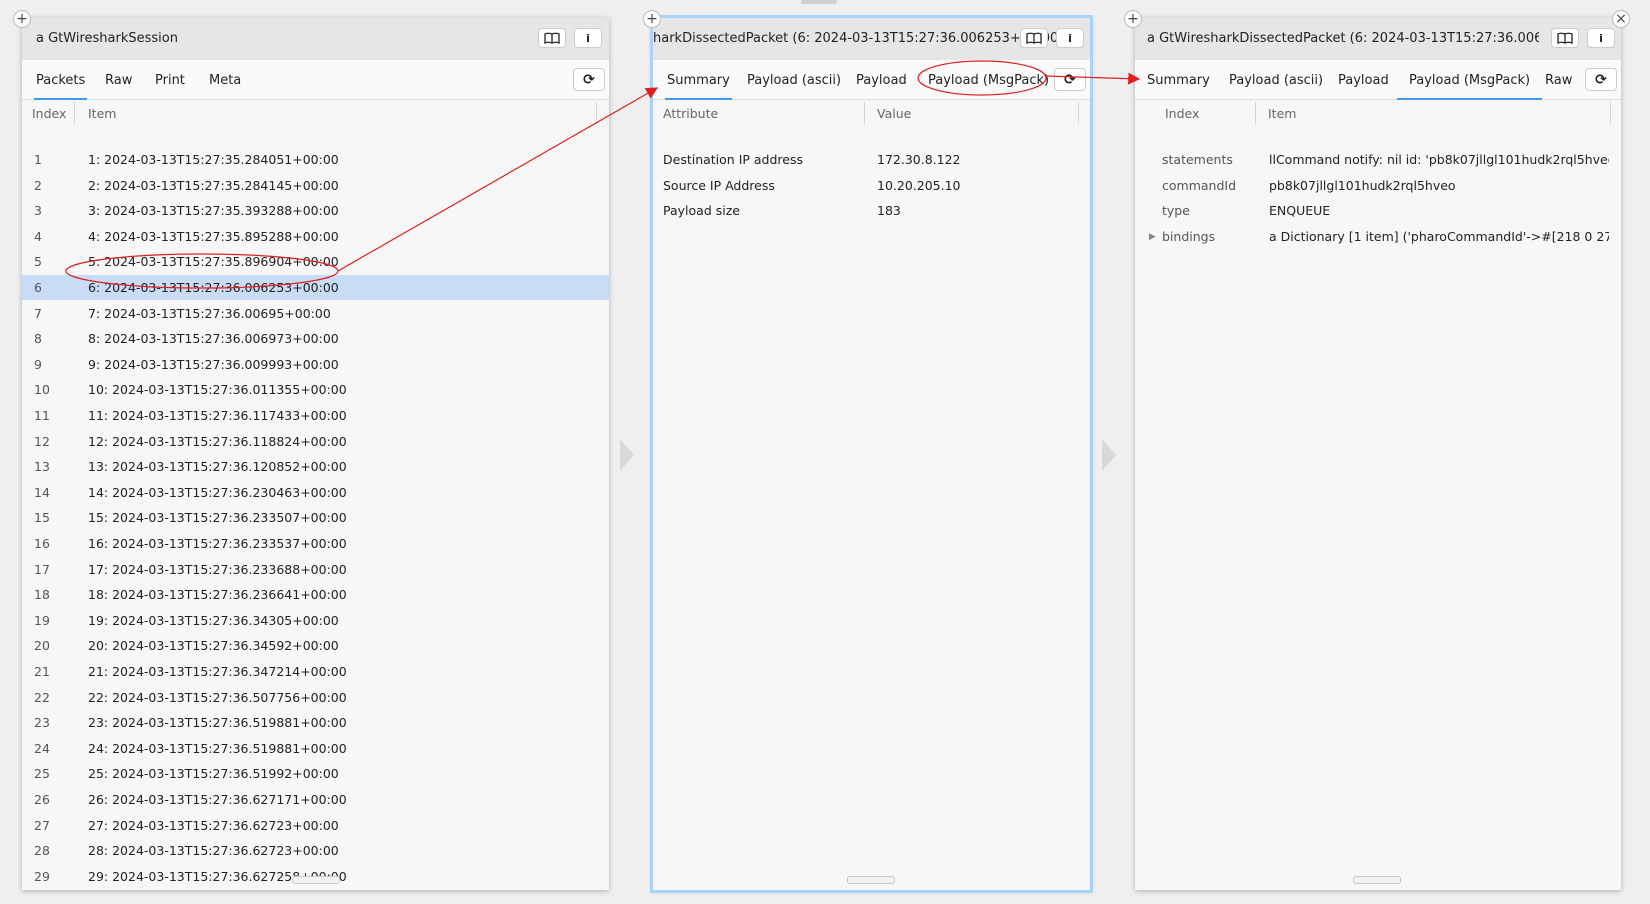  Describe the element at coordinates (38, 159) in the screenshot. I see `row-index: 1` at that location.